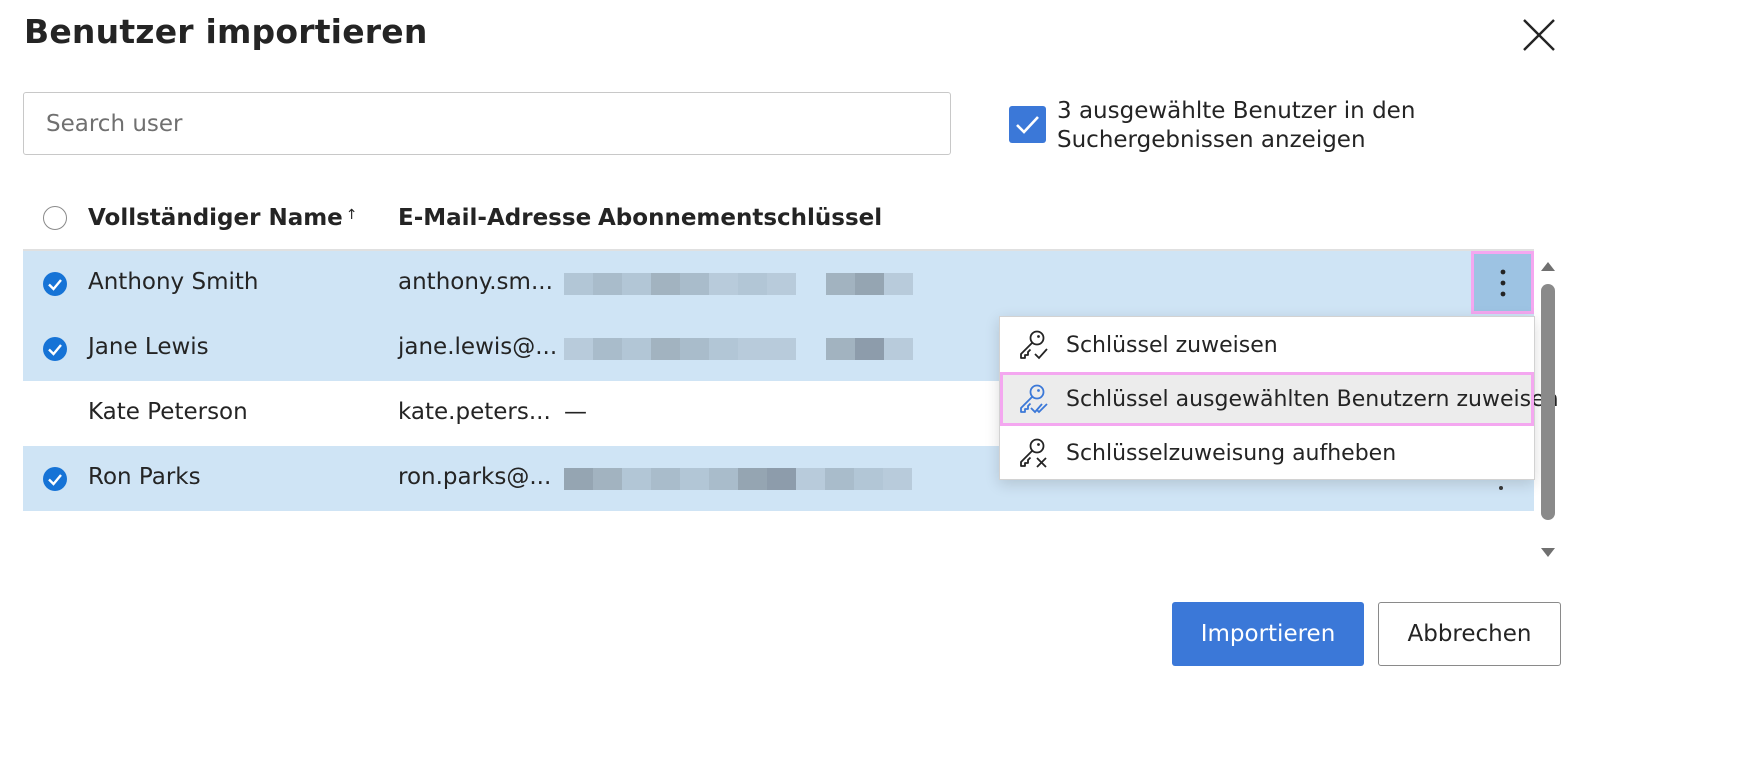  What do you see at coordinates (1033, 453) in the screenshot?
I see `key-remove-icon` at bounding box center [1033, 453].